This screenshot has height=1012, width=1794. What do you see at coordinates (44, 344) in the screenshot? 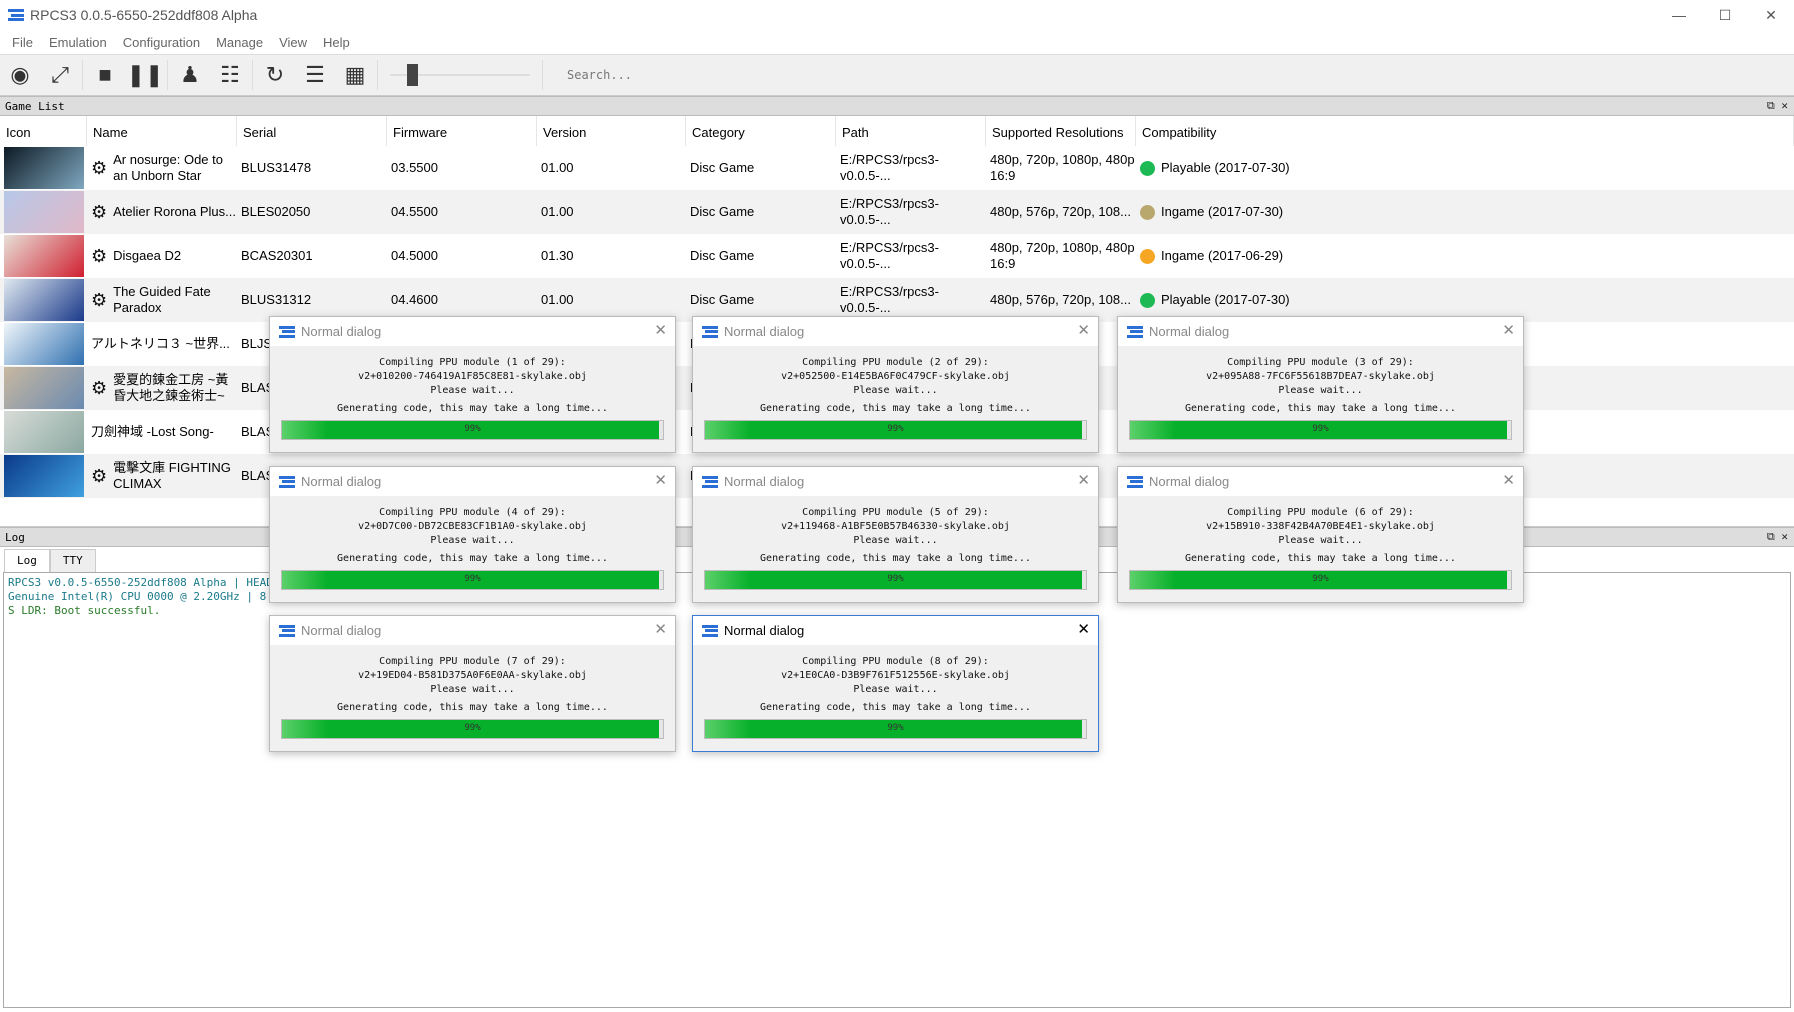
I see `game-icon` at bounding box center [44, 344].